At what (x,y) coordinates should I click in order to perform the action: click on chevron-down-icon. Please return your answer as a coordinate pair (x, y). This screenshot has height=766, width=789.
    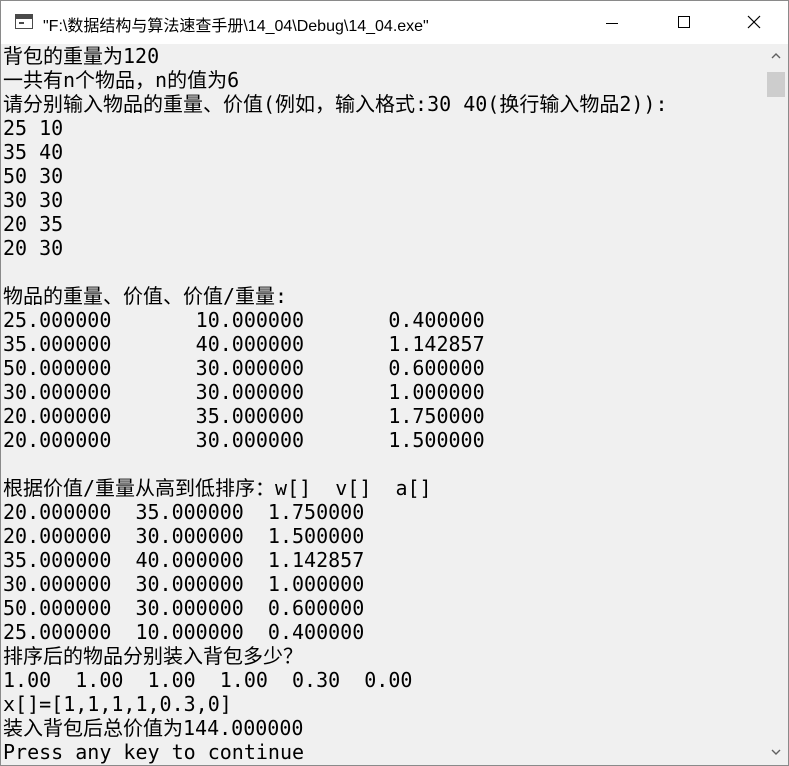
    Looking at the image, I should click on (776, 752).